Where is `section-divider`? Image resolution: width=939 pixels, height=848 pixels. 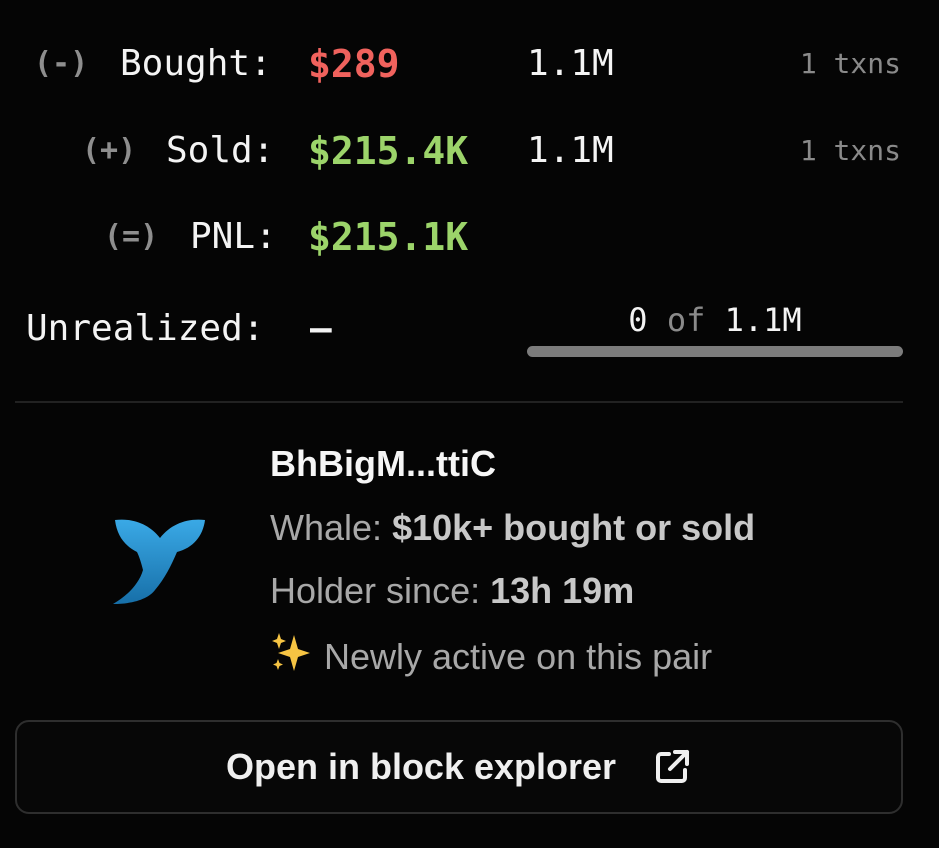
section-divider is located at coordinates (459, 402).